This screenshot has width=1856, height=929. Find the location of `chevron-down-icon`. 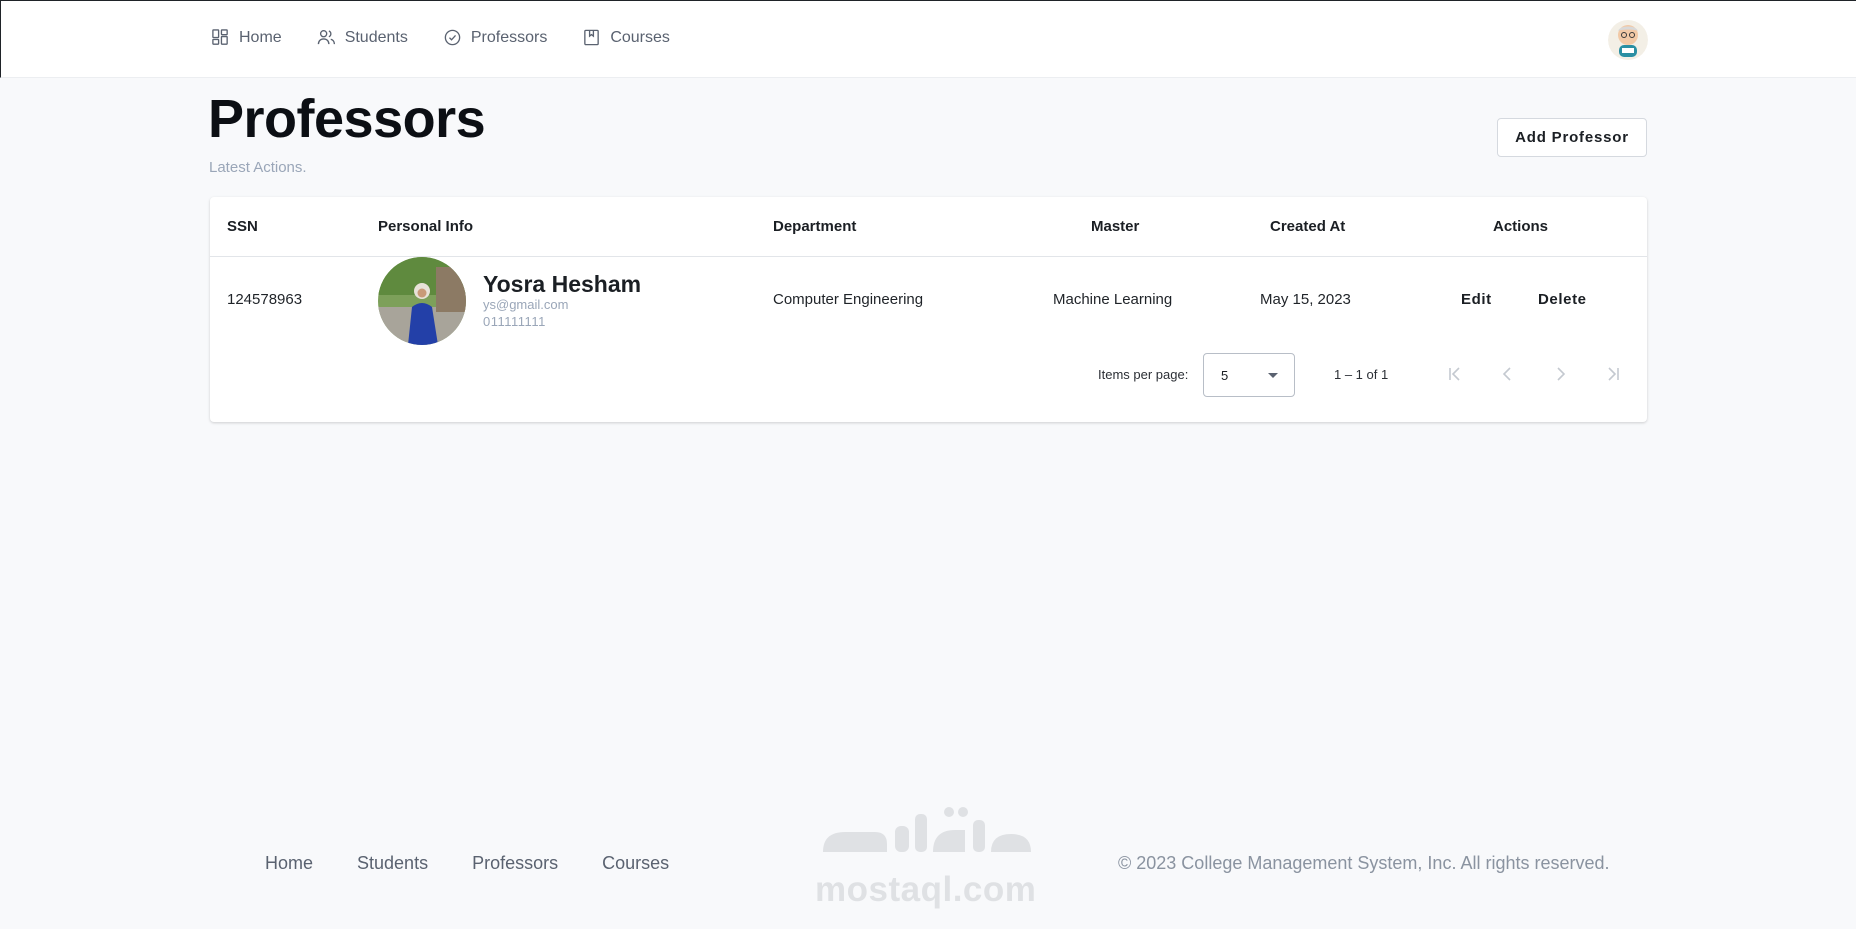

chevron-down-icon is located at coordinates (1273, 375).